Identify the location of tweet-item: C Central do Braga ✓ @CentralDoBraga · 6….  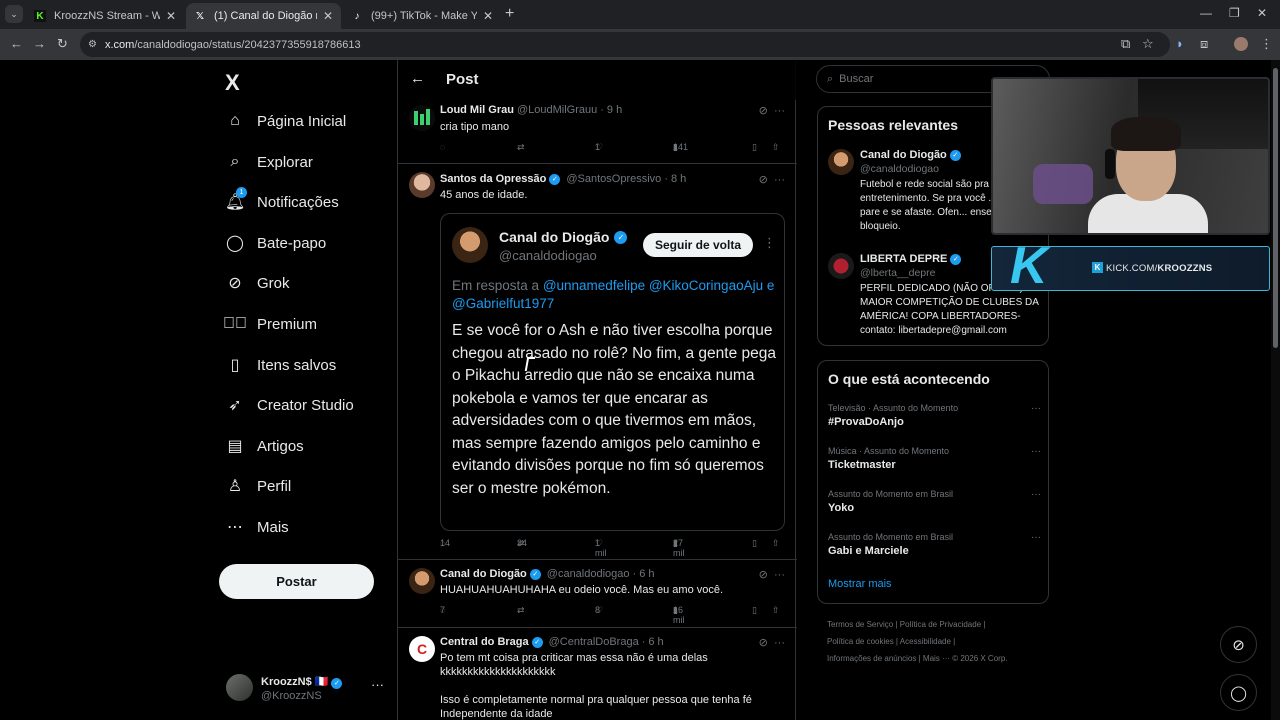
(597, 674).